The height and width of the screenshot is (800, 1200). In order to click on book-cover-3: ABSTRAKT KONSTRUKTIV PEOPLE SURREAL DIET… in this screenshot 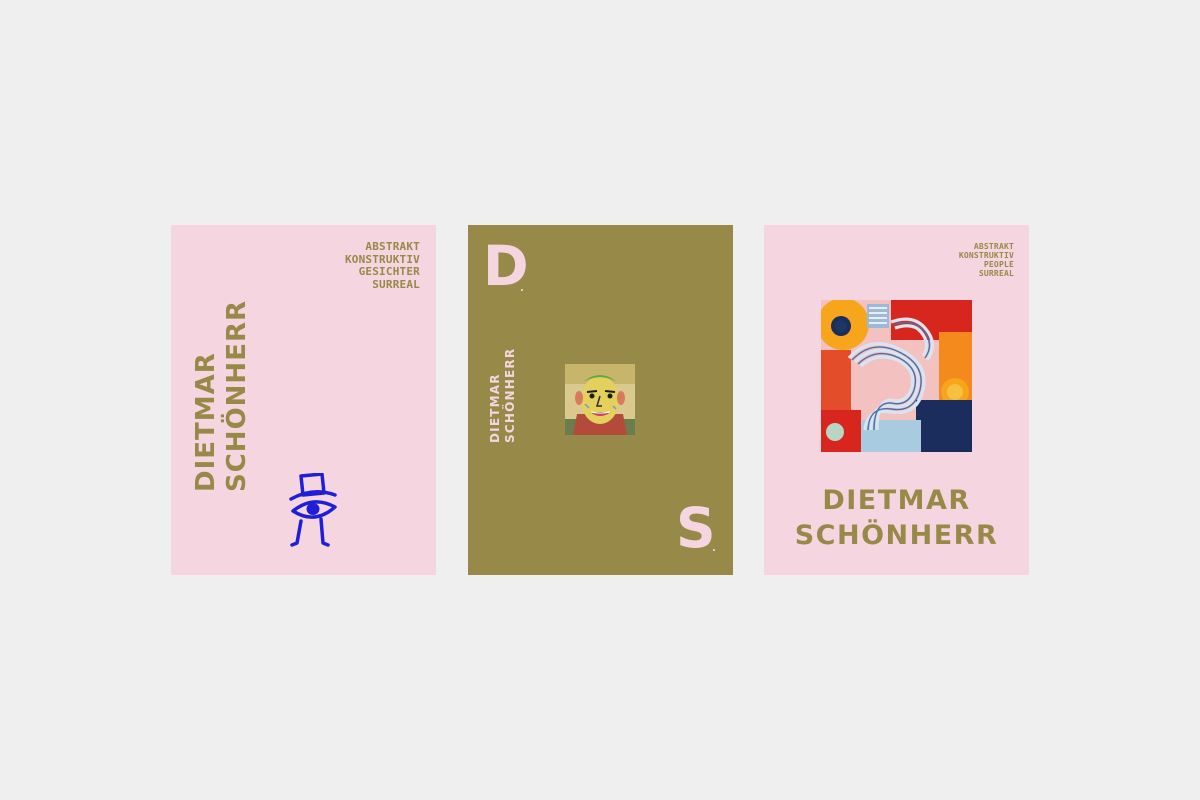, I will do `click(896, 400)`.